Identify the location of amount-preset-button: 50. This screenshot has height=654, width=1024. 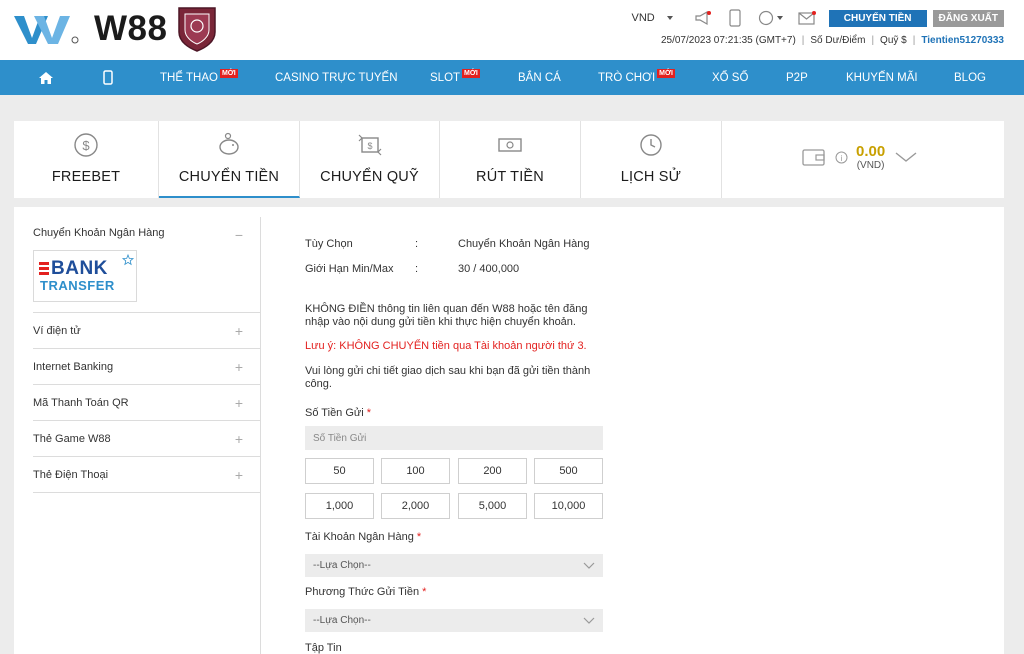
(339, 471).